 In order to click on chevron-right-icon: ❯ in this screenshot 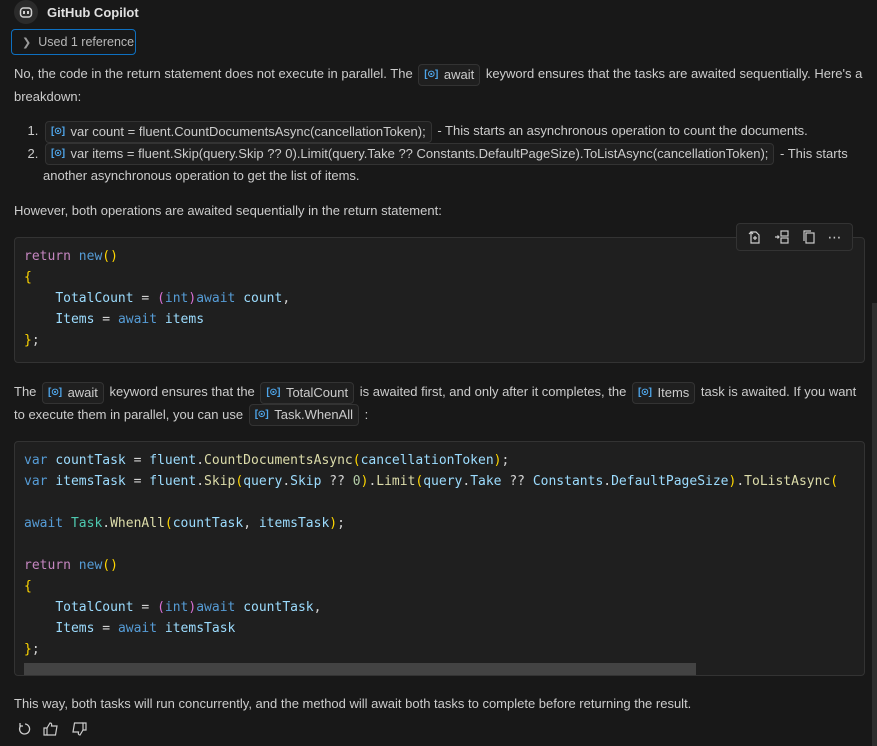, I will do `click(27, 42)`.